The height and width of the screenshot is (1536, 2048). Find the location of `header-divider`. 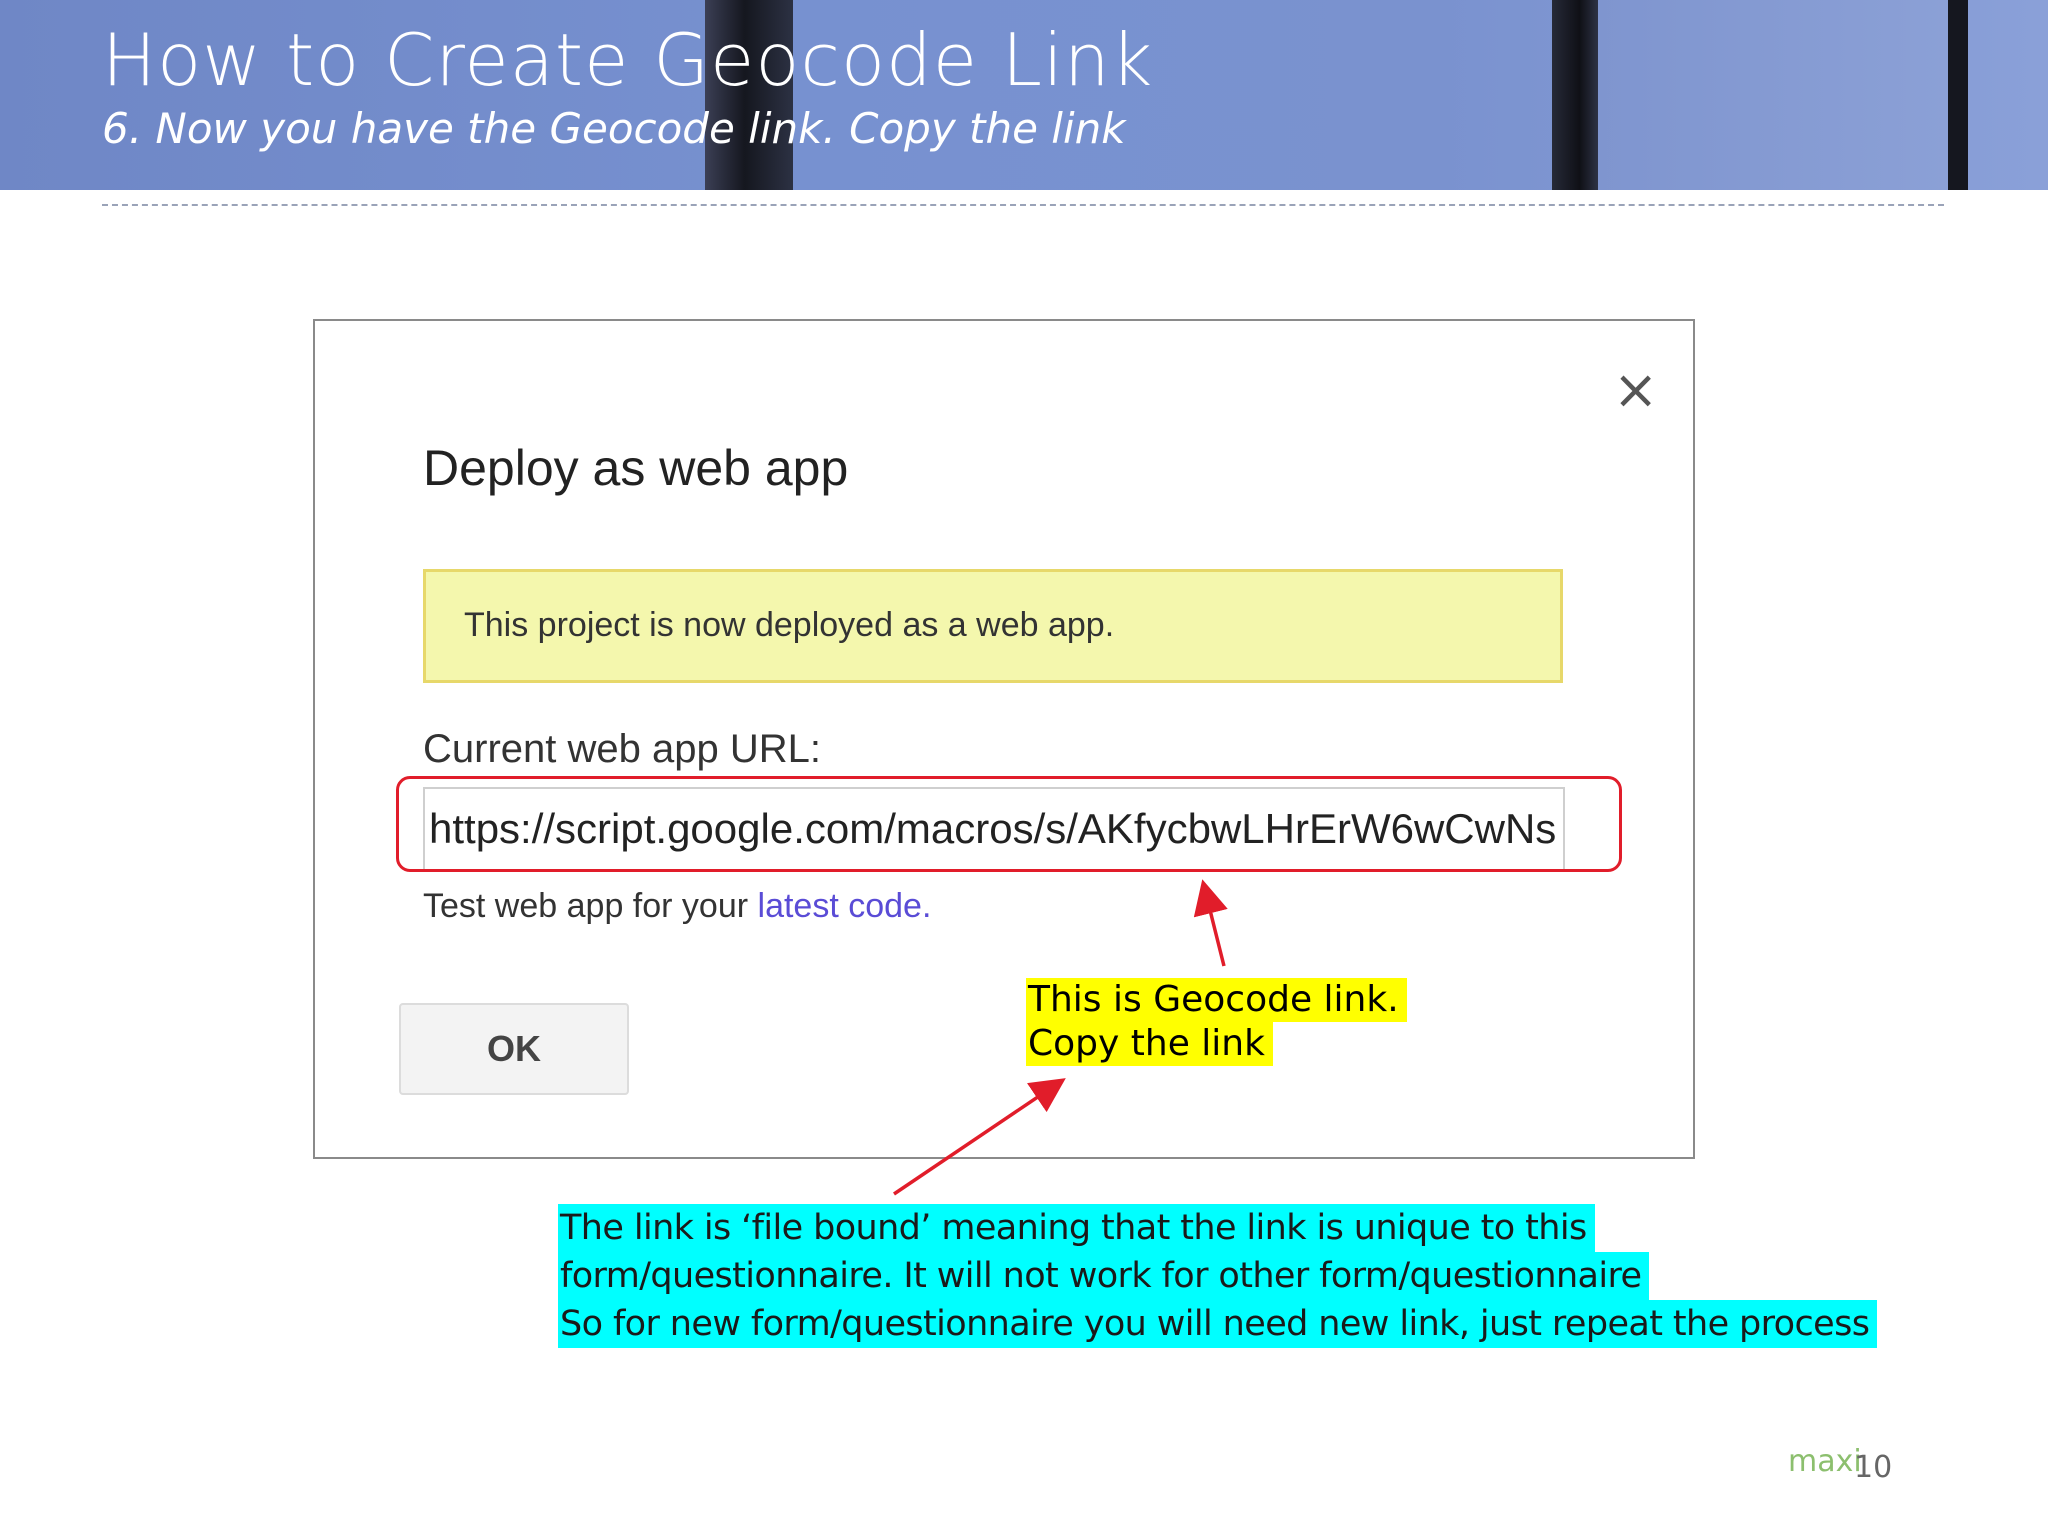

header-divider is located at coordinates (1023, 205).